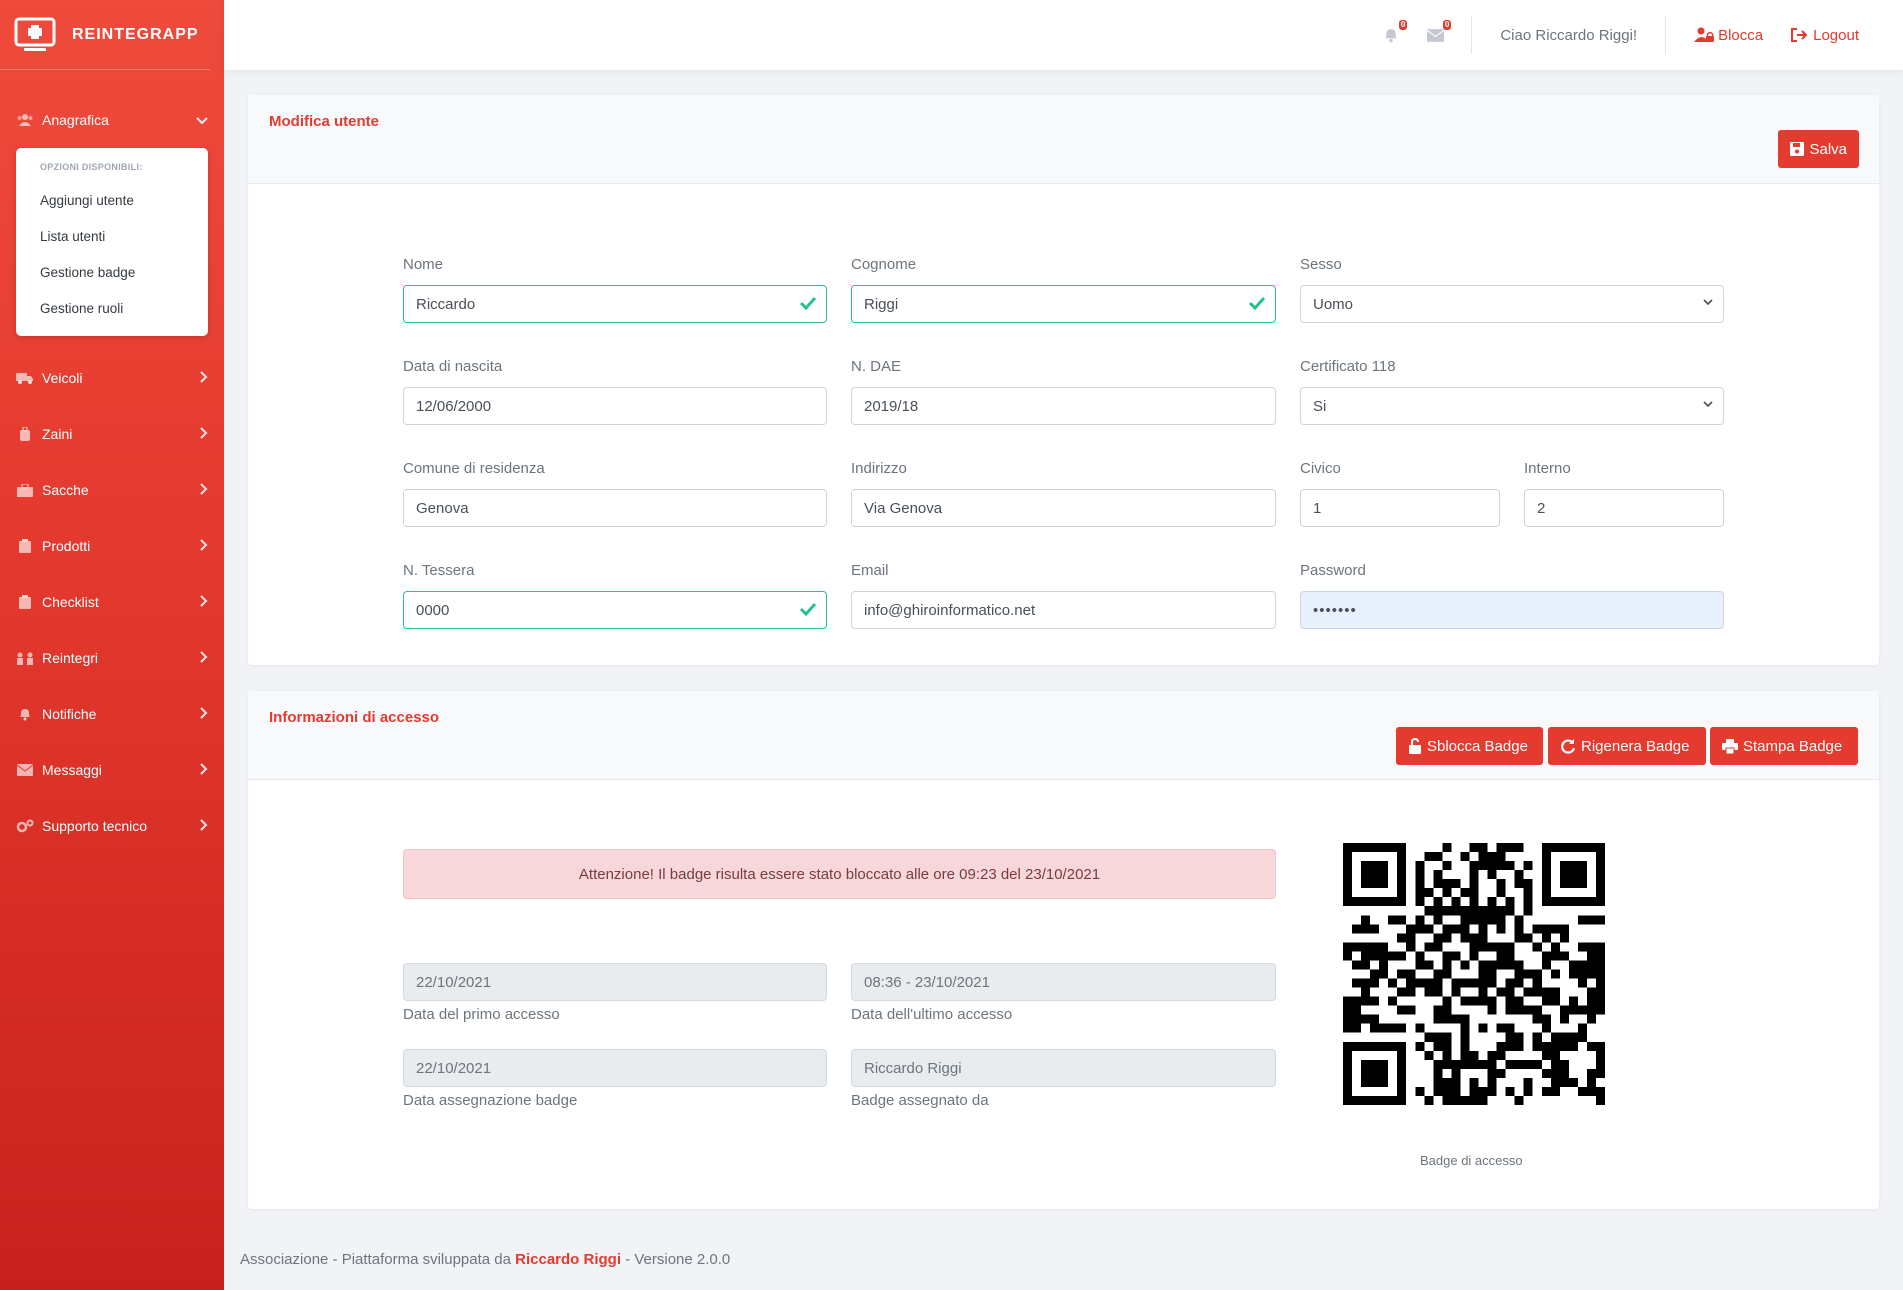 The width and height of the screenshot is (1903, 1290). I want to click on n-dae-field: 2019/18, so click(1063, 406).